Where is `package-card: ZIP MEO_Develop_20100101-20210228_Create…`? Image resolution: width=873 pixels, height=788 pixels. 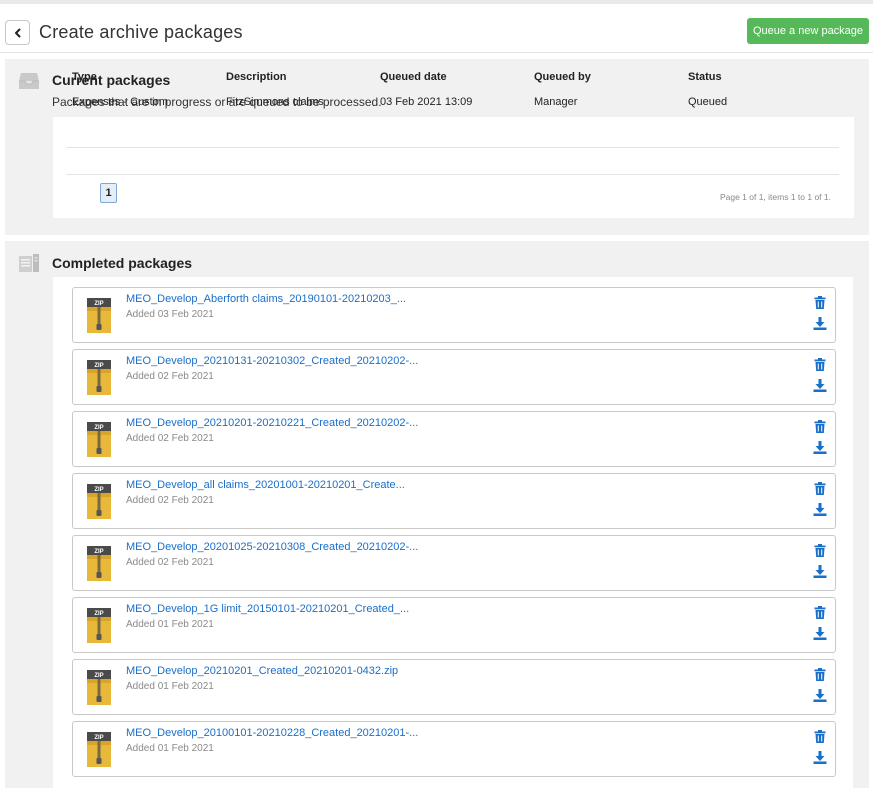 package-card: ZIP MEO_Develop_20100101-20210228_Create… is located at coordinates (454, 749).